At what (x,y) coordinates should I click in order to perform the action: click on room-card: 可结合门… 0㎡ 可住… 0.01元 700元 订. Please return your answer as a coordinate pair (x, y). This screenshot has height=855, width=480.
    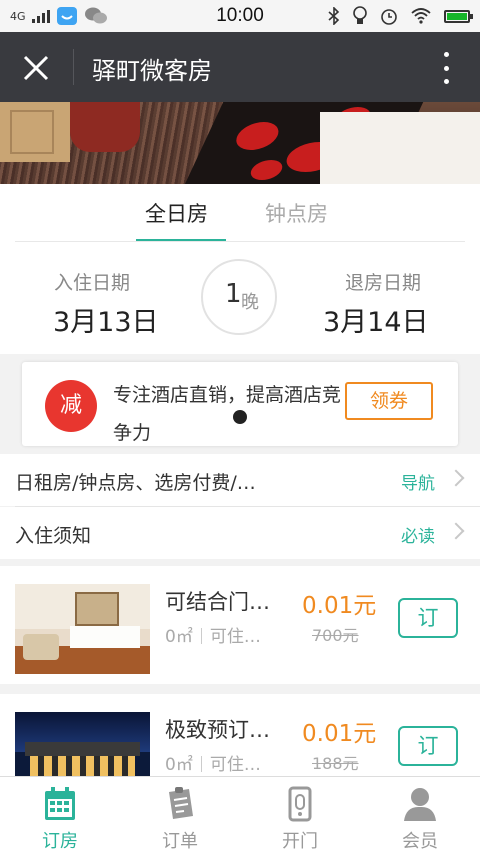
    Looking at the image, I should click on (240, 625).